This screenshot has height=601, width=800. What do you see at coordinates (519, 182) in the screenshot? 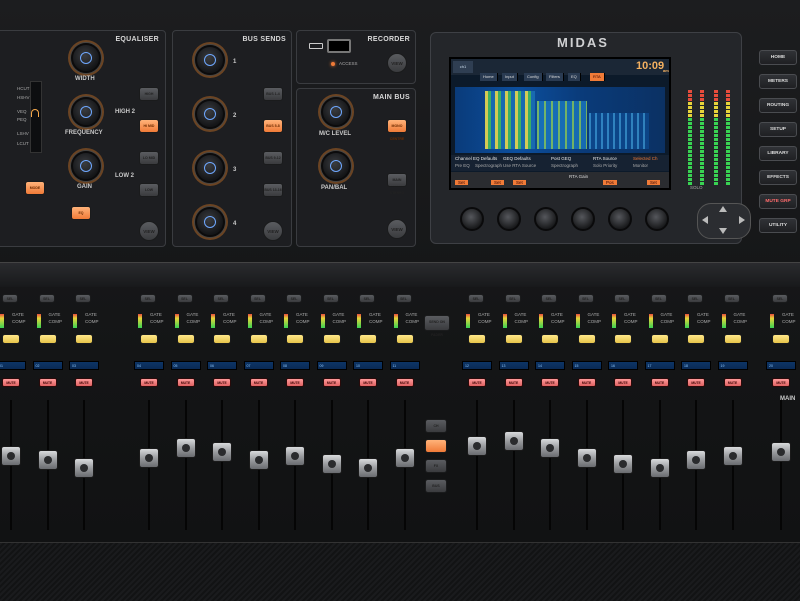
I see `soft-key-2: Set` at bounding box center [519, 182].